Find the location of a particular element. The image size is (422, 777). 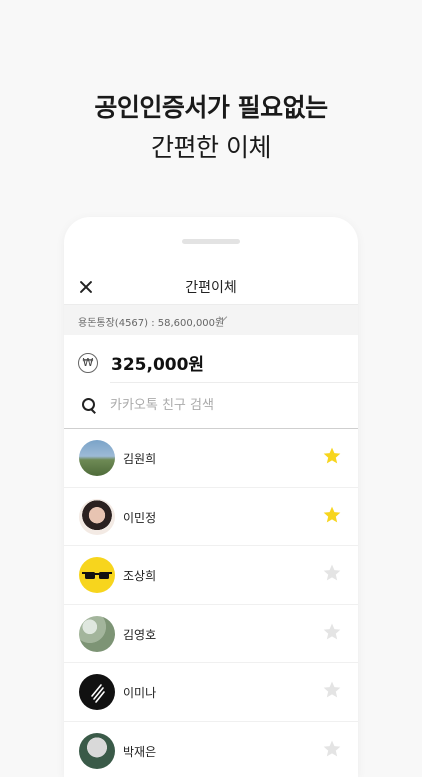

friend-row-0: 김원희 is located at coordinates (211, 458).